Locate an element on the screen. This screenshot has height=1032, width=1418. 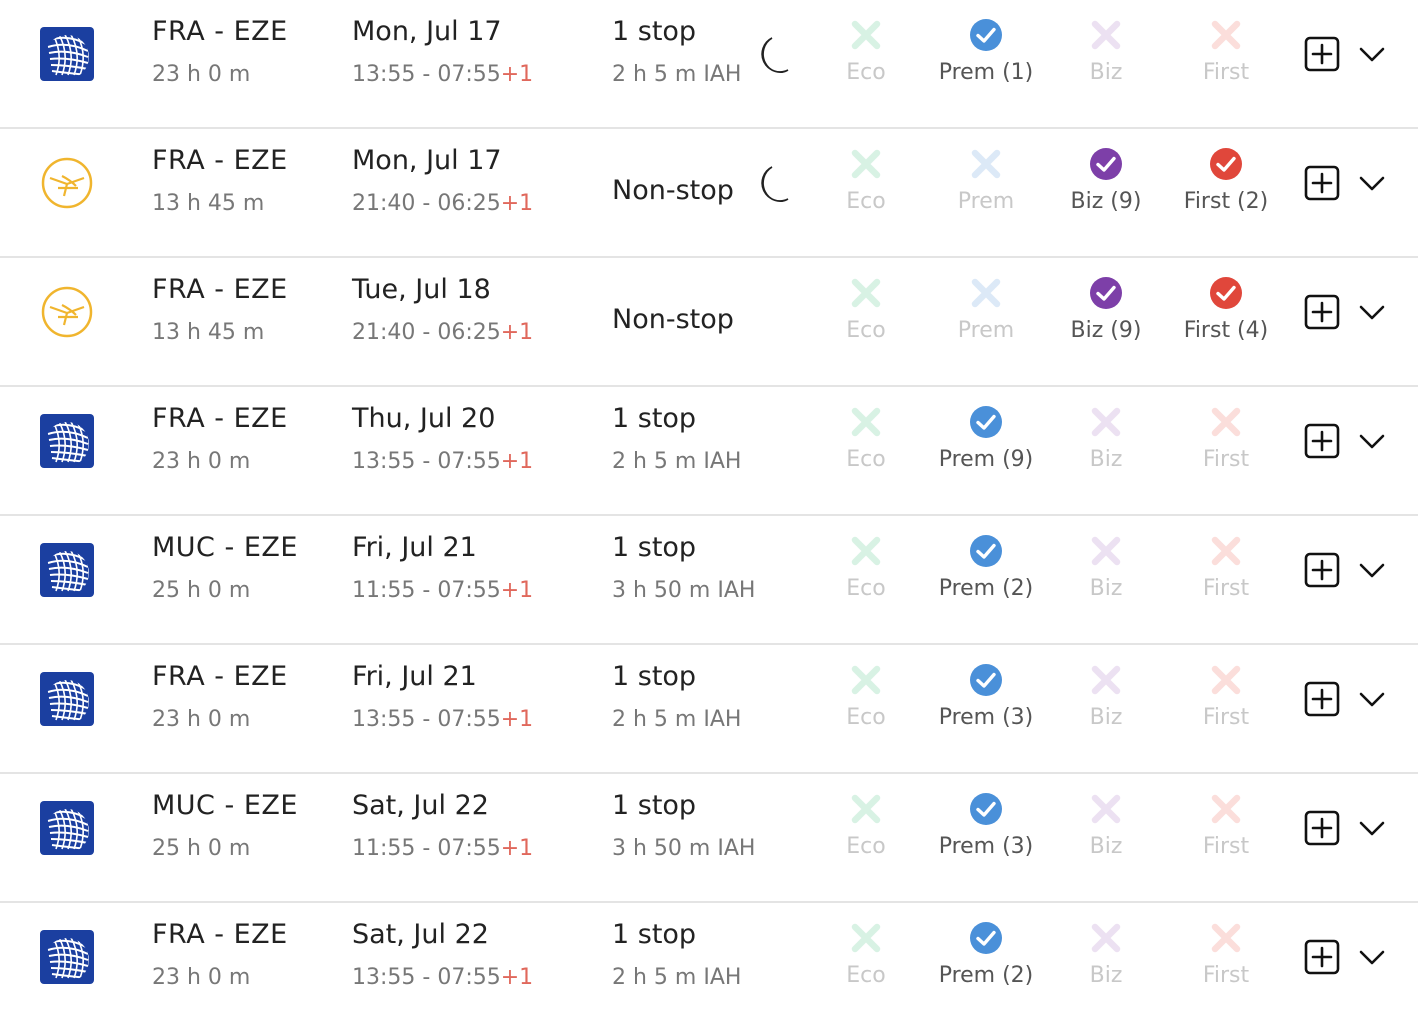
departure-date: Mon, Jul 17 is located at coordinates (427, 31).